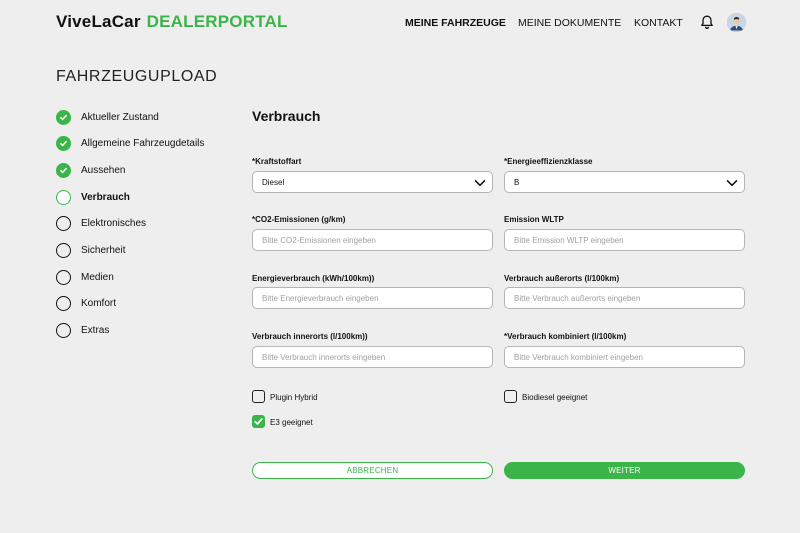 This screenshot has width=800, height=533. Describe the element at coordinates (577, 298) in the screenshot. I see `consumption-outside-placeholder: Bitte Verbrauch außerorts eingeben` at that location.